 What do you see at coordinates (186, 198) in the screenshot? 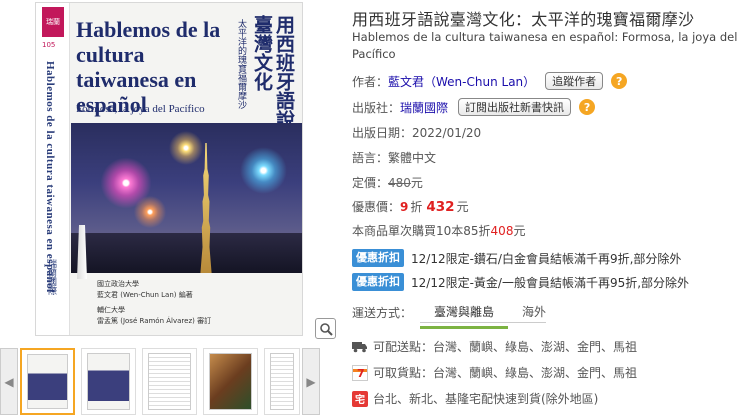
I see `cover-night-scene` at bounding box center [186, 198].